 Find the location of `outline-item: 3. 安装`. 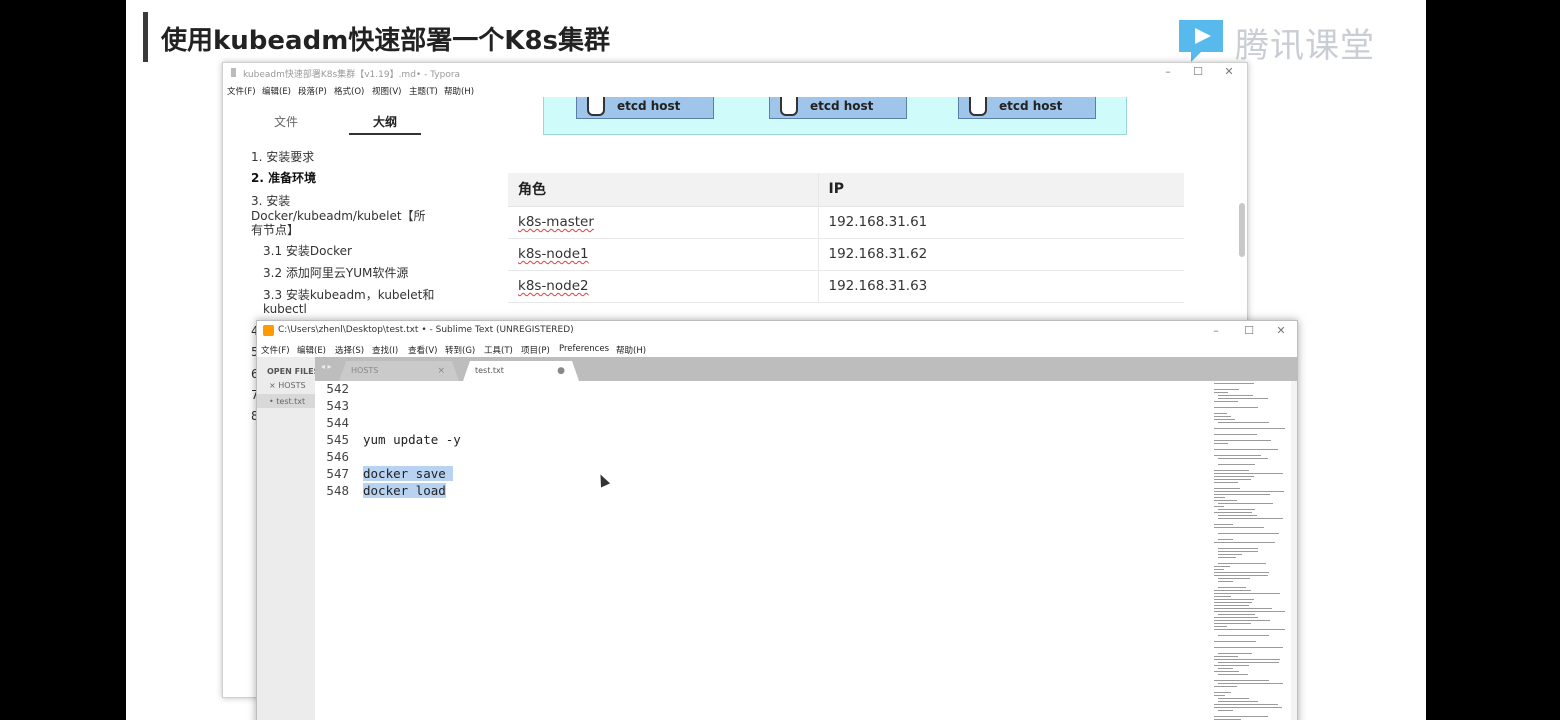

outline-item: 3. 安装 is located at coordinates (270, 201).